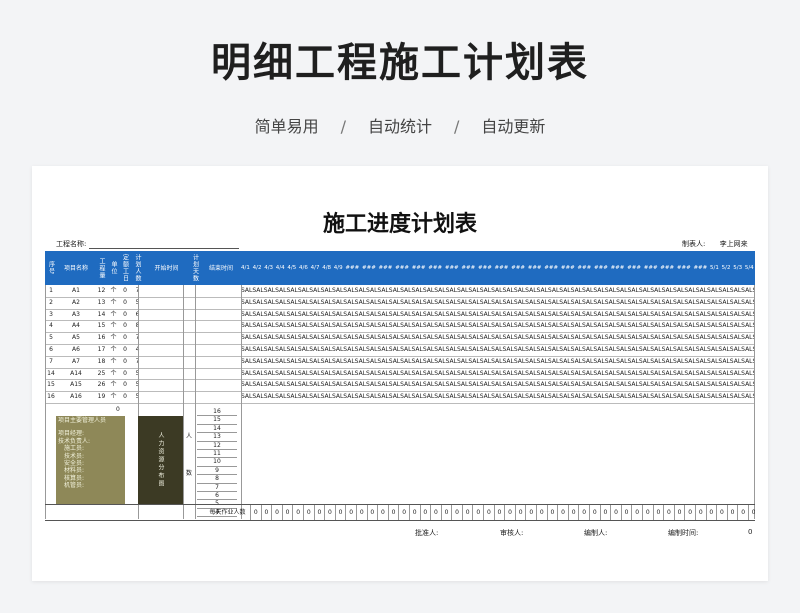  I want to click on author-field: 制表人: 李上网来, so click(715, 244).